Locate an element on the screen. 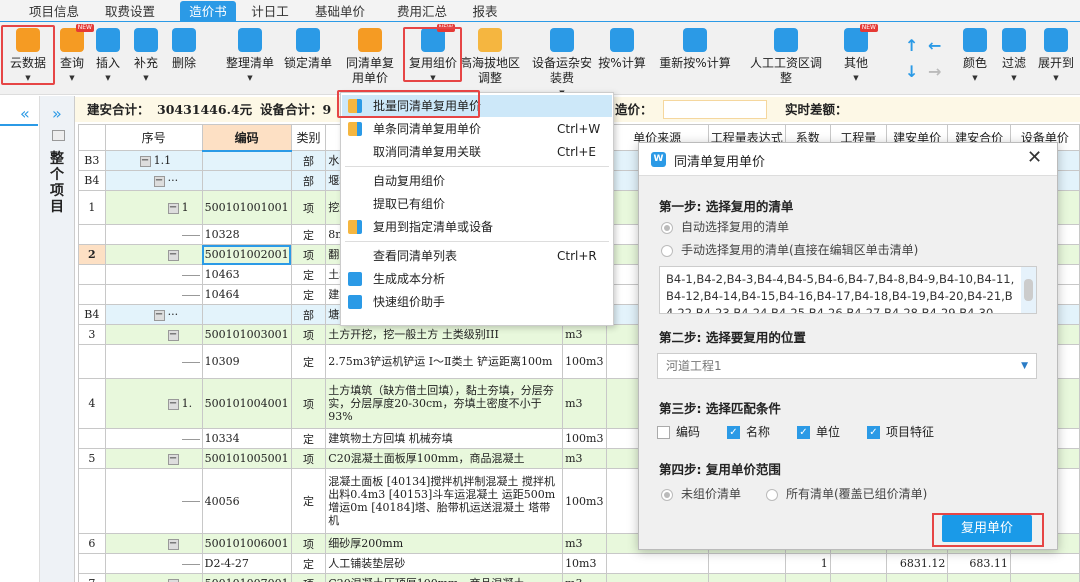 This screenshot has width=1080, height=582. price-source-cell is located at coordinates (657, 577).